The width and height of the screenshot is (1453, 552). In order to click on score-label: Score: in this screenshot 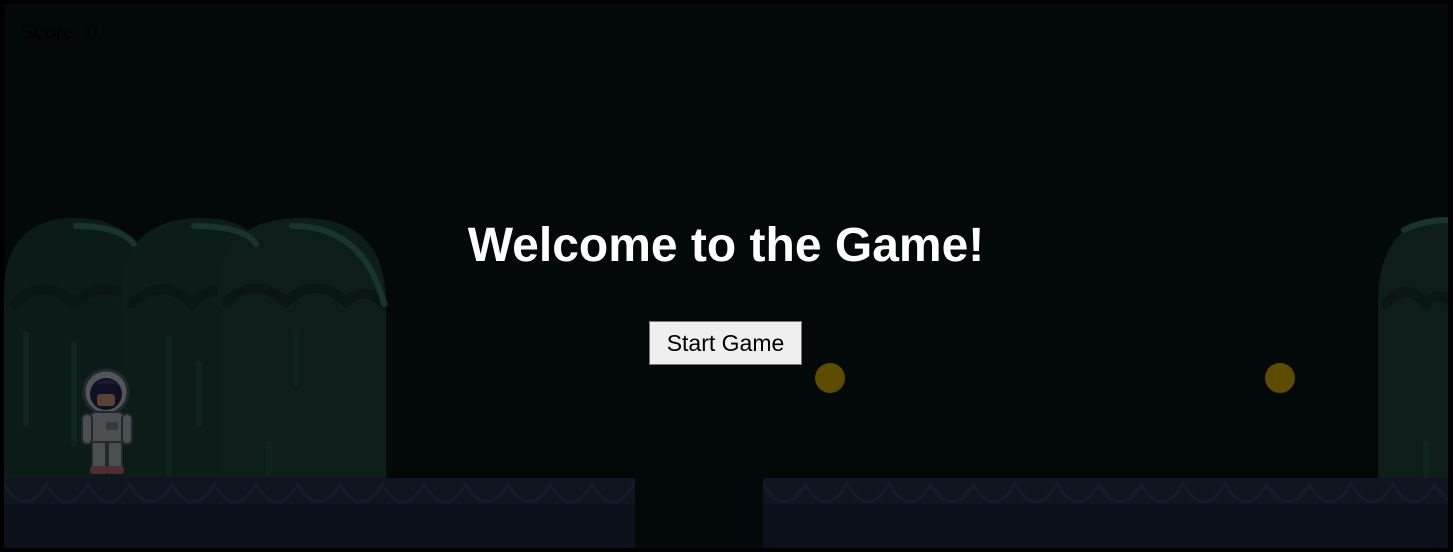, I will do `click(50, 32)`.